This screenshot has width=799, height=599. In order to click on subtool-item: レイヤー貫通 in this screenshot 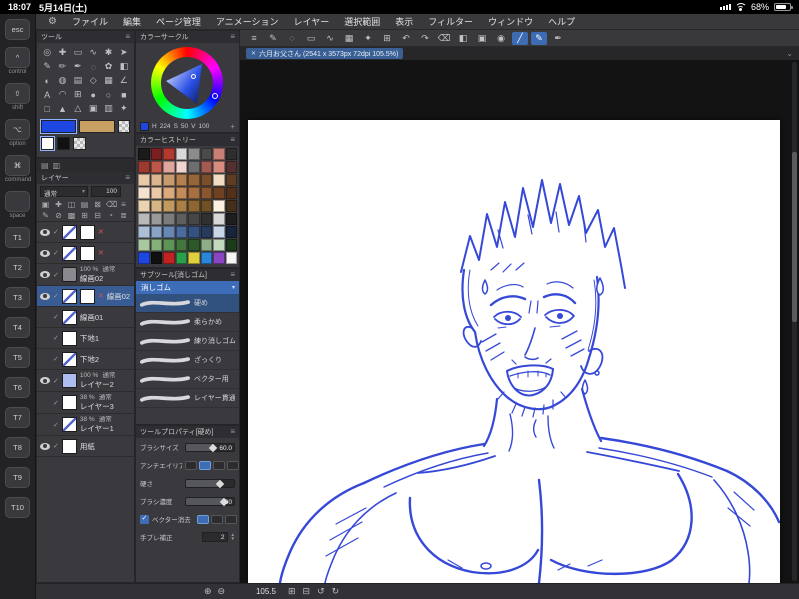, I will do `click(187, 398)`.